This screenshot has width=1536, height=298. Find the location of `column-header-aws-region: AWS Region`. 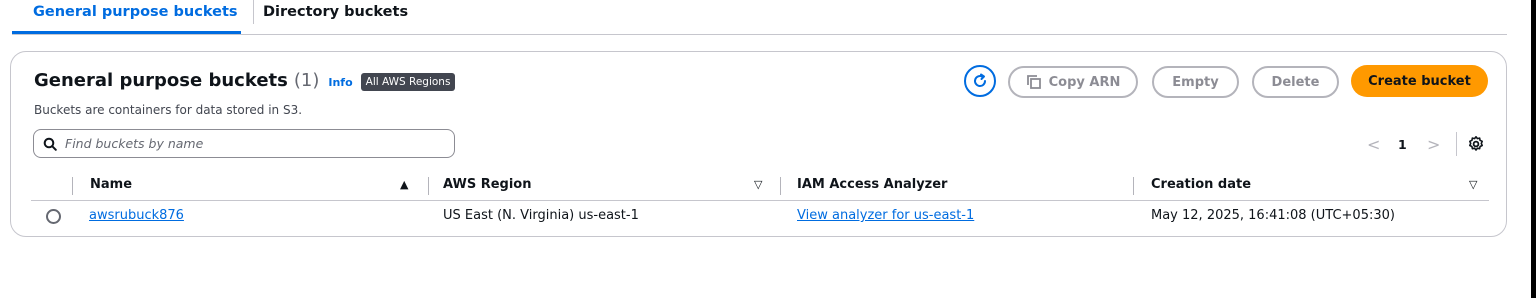

column-header-aws-region: AWS Region is located at coordinates (487, 185).